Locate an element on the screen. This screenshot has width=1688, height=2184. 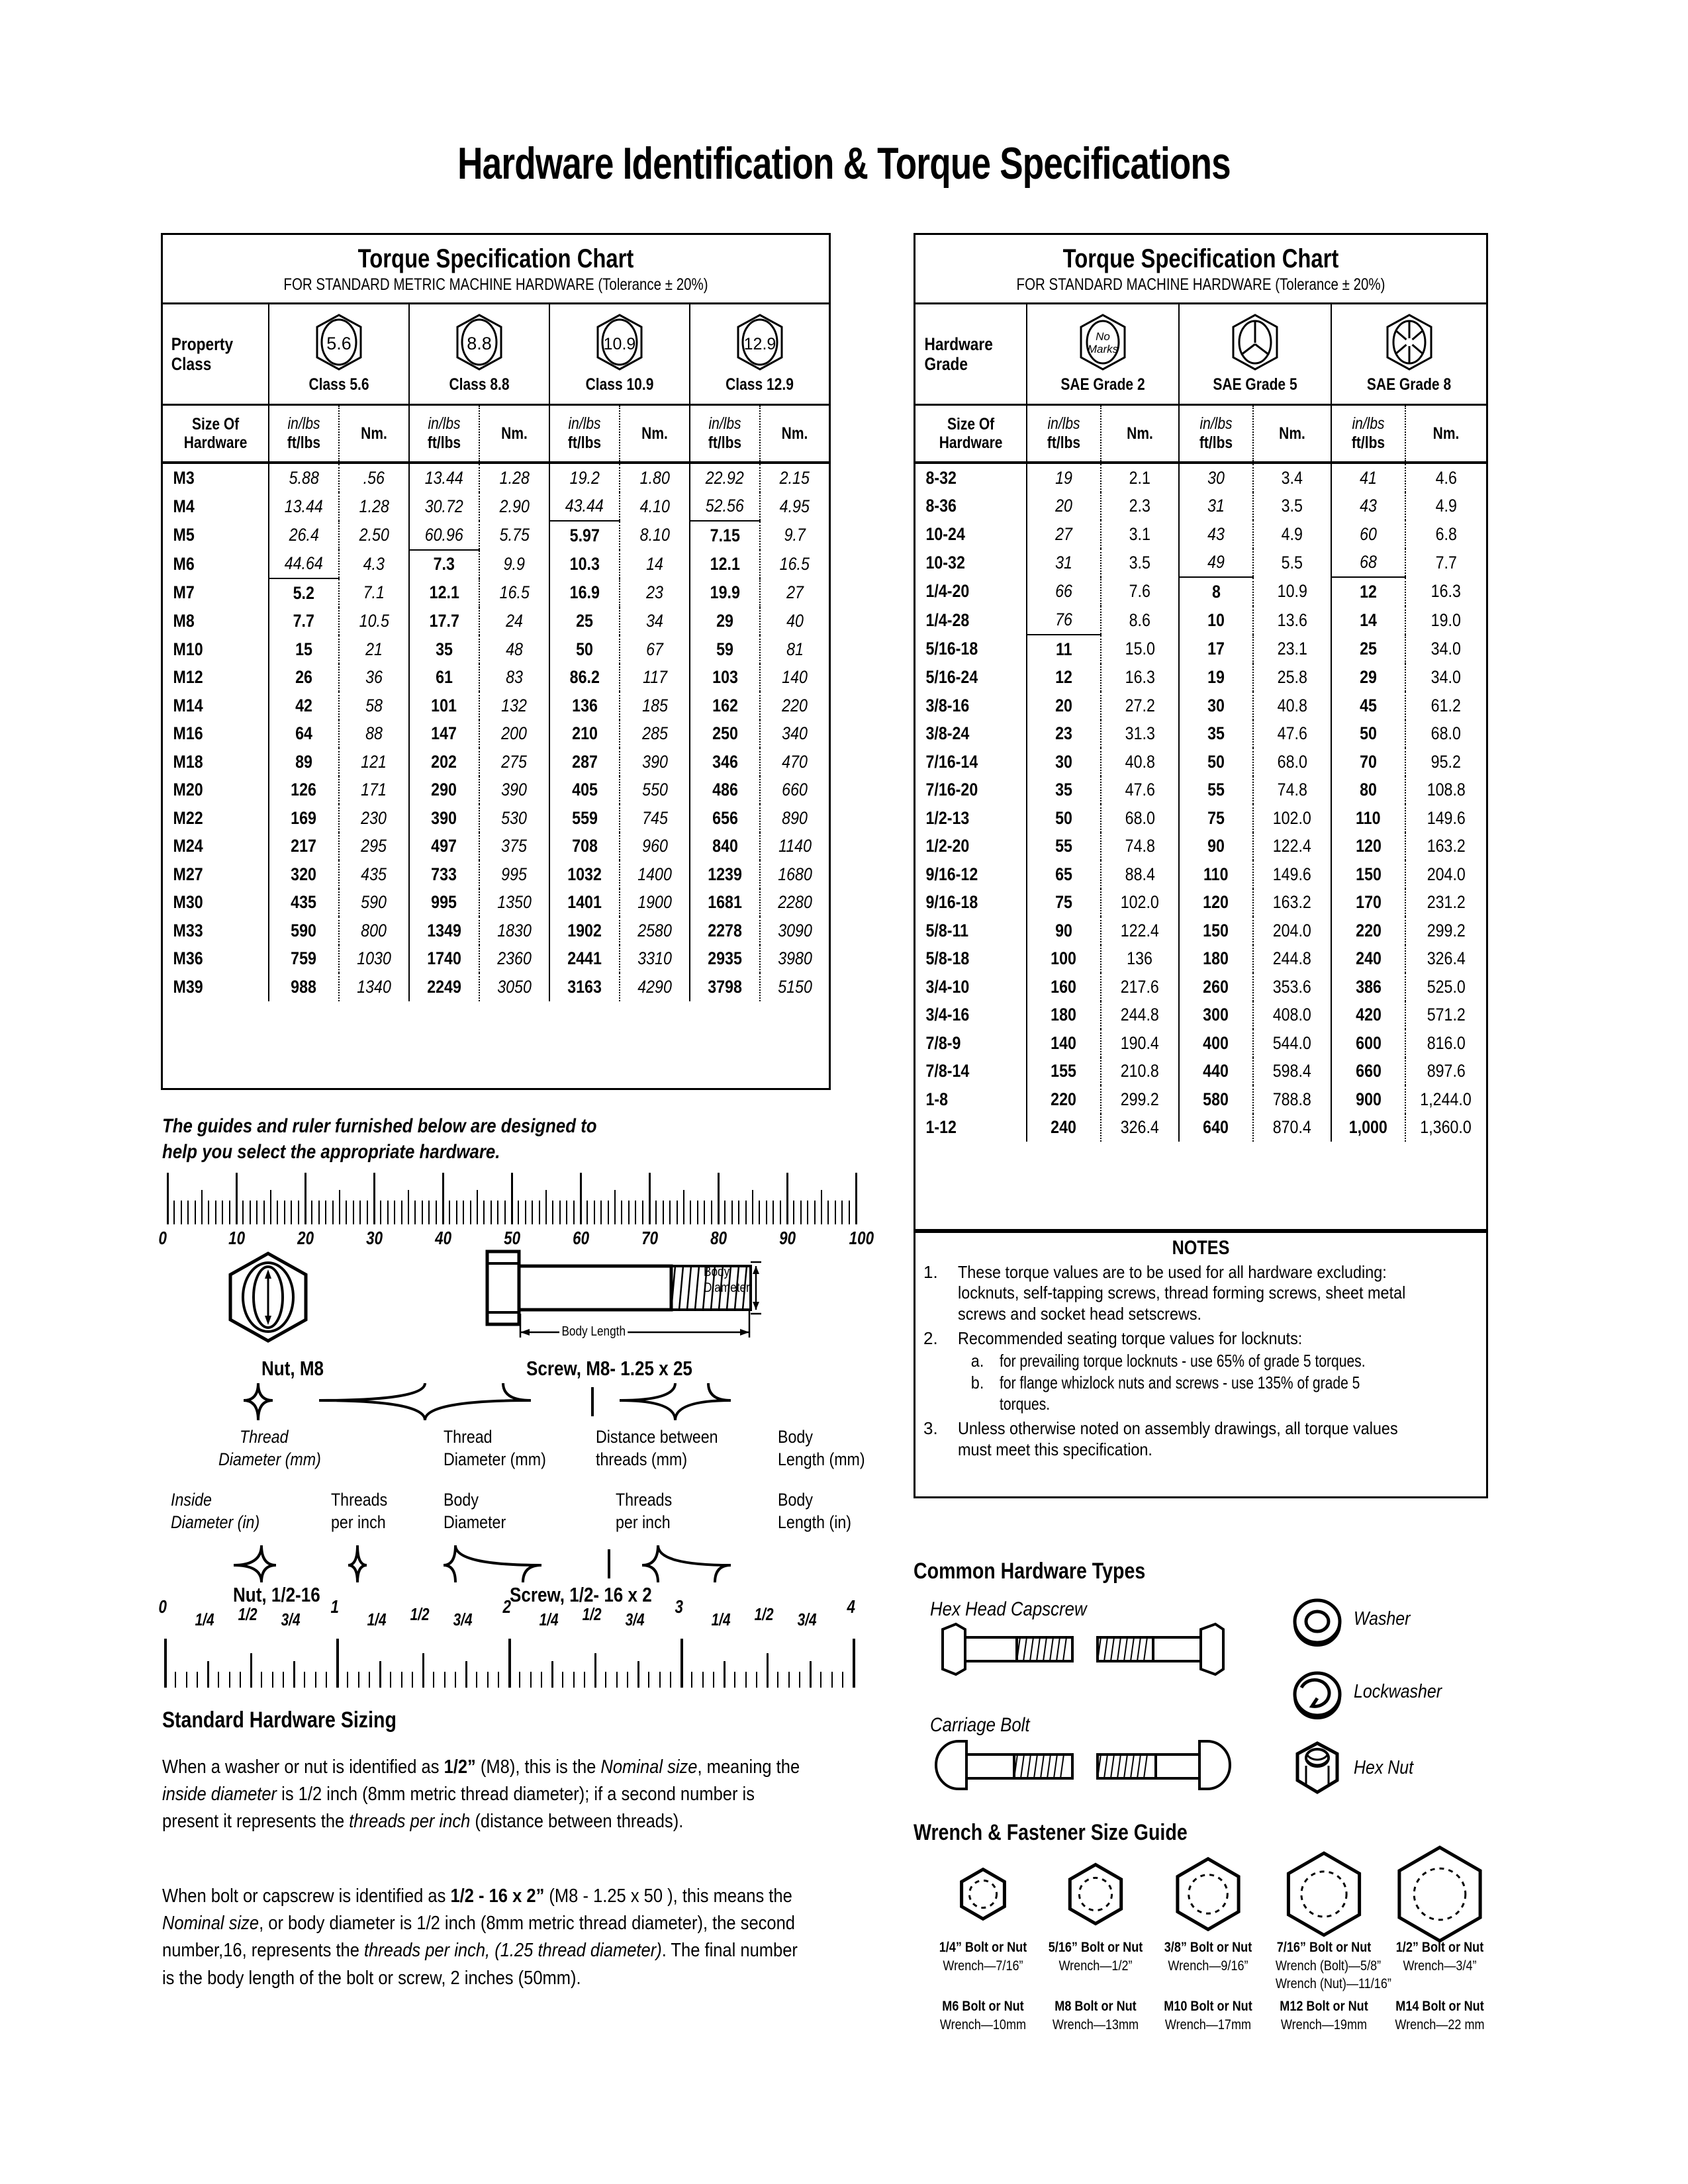
nm-value: 210.8 is located at coordinates (1140, 1071).